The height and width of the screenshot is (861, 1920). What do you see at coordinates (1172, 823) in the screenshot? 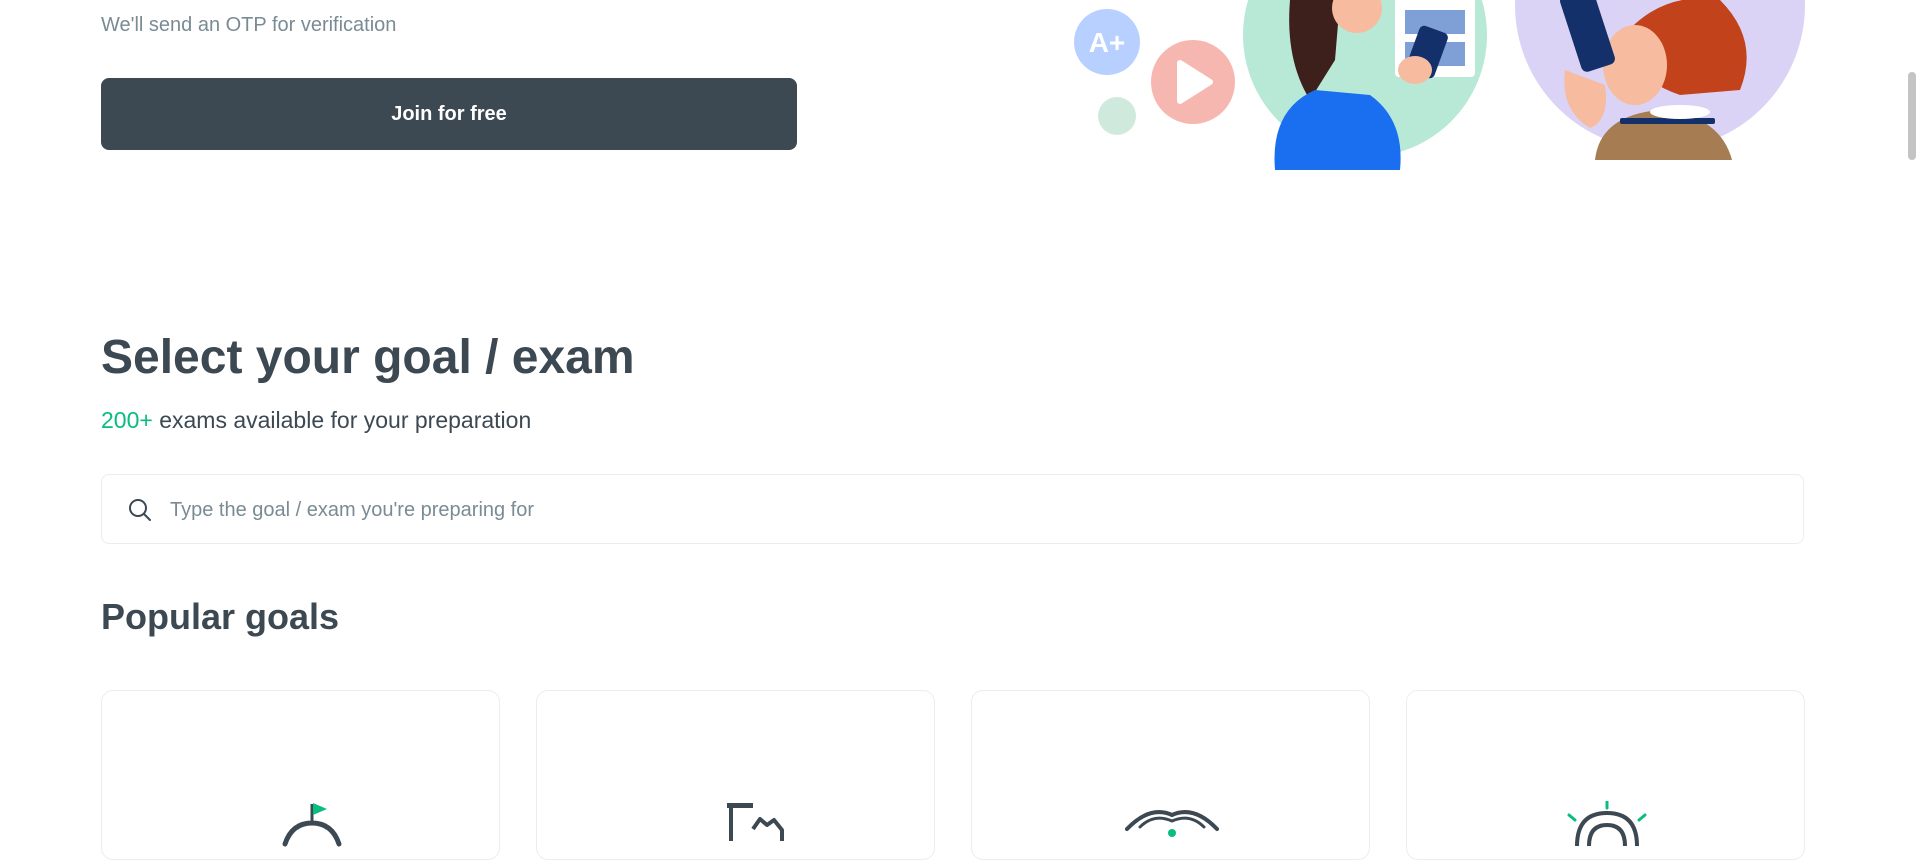
I see `lamp-icon` at bounding box center [1172, 823].